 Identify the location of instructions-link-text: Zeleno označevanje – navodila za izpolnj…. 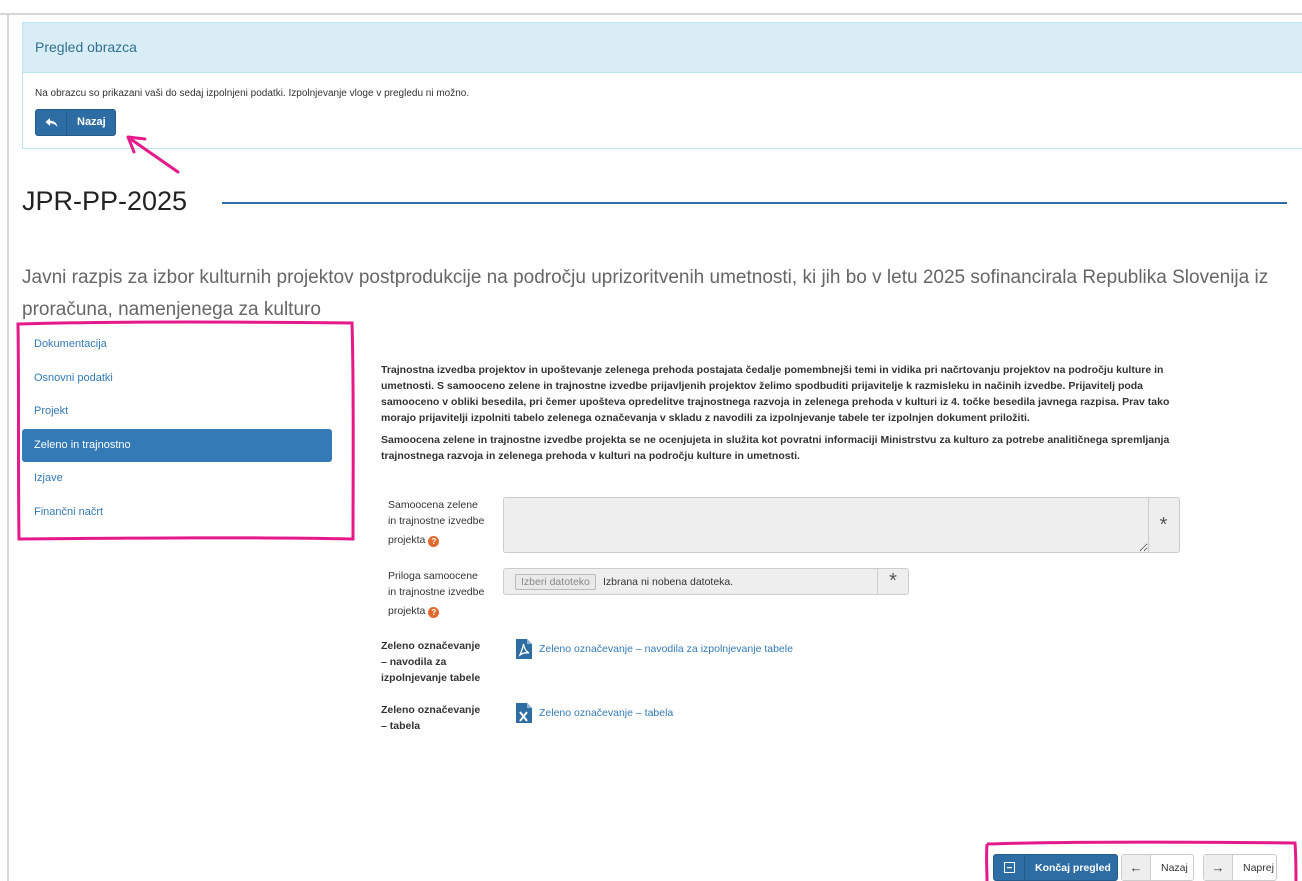
(666, 649).